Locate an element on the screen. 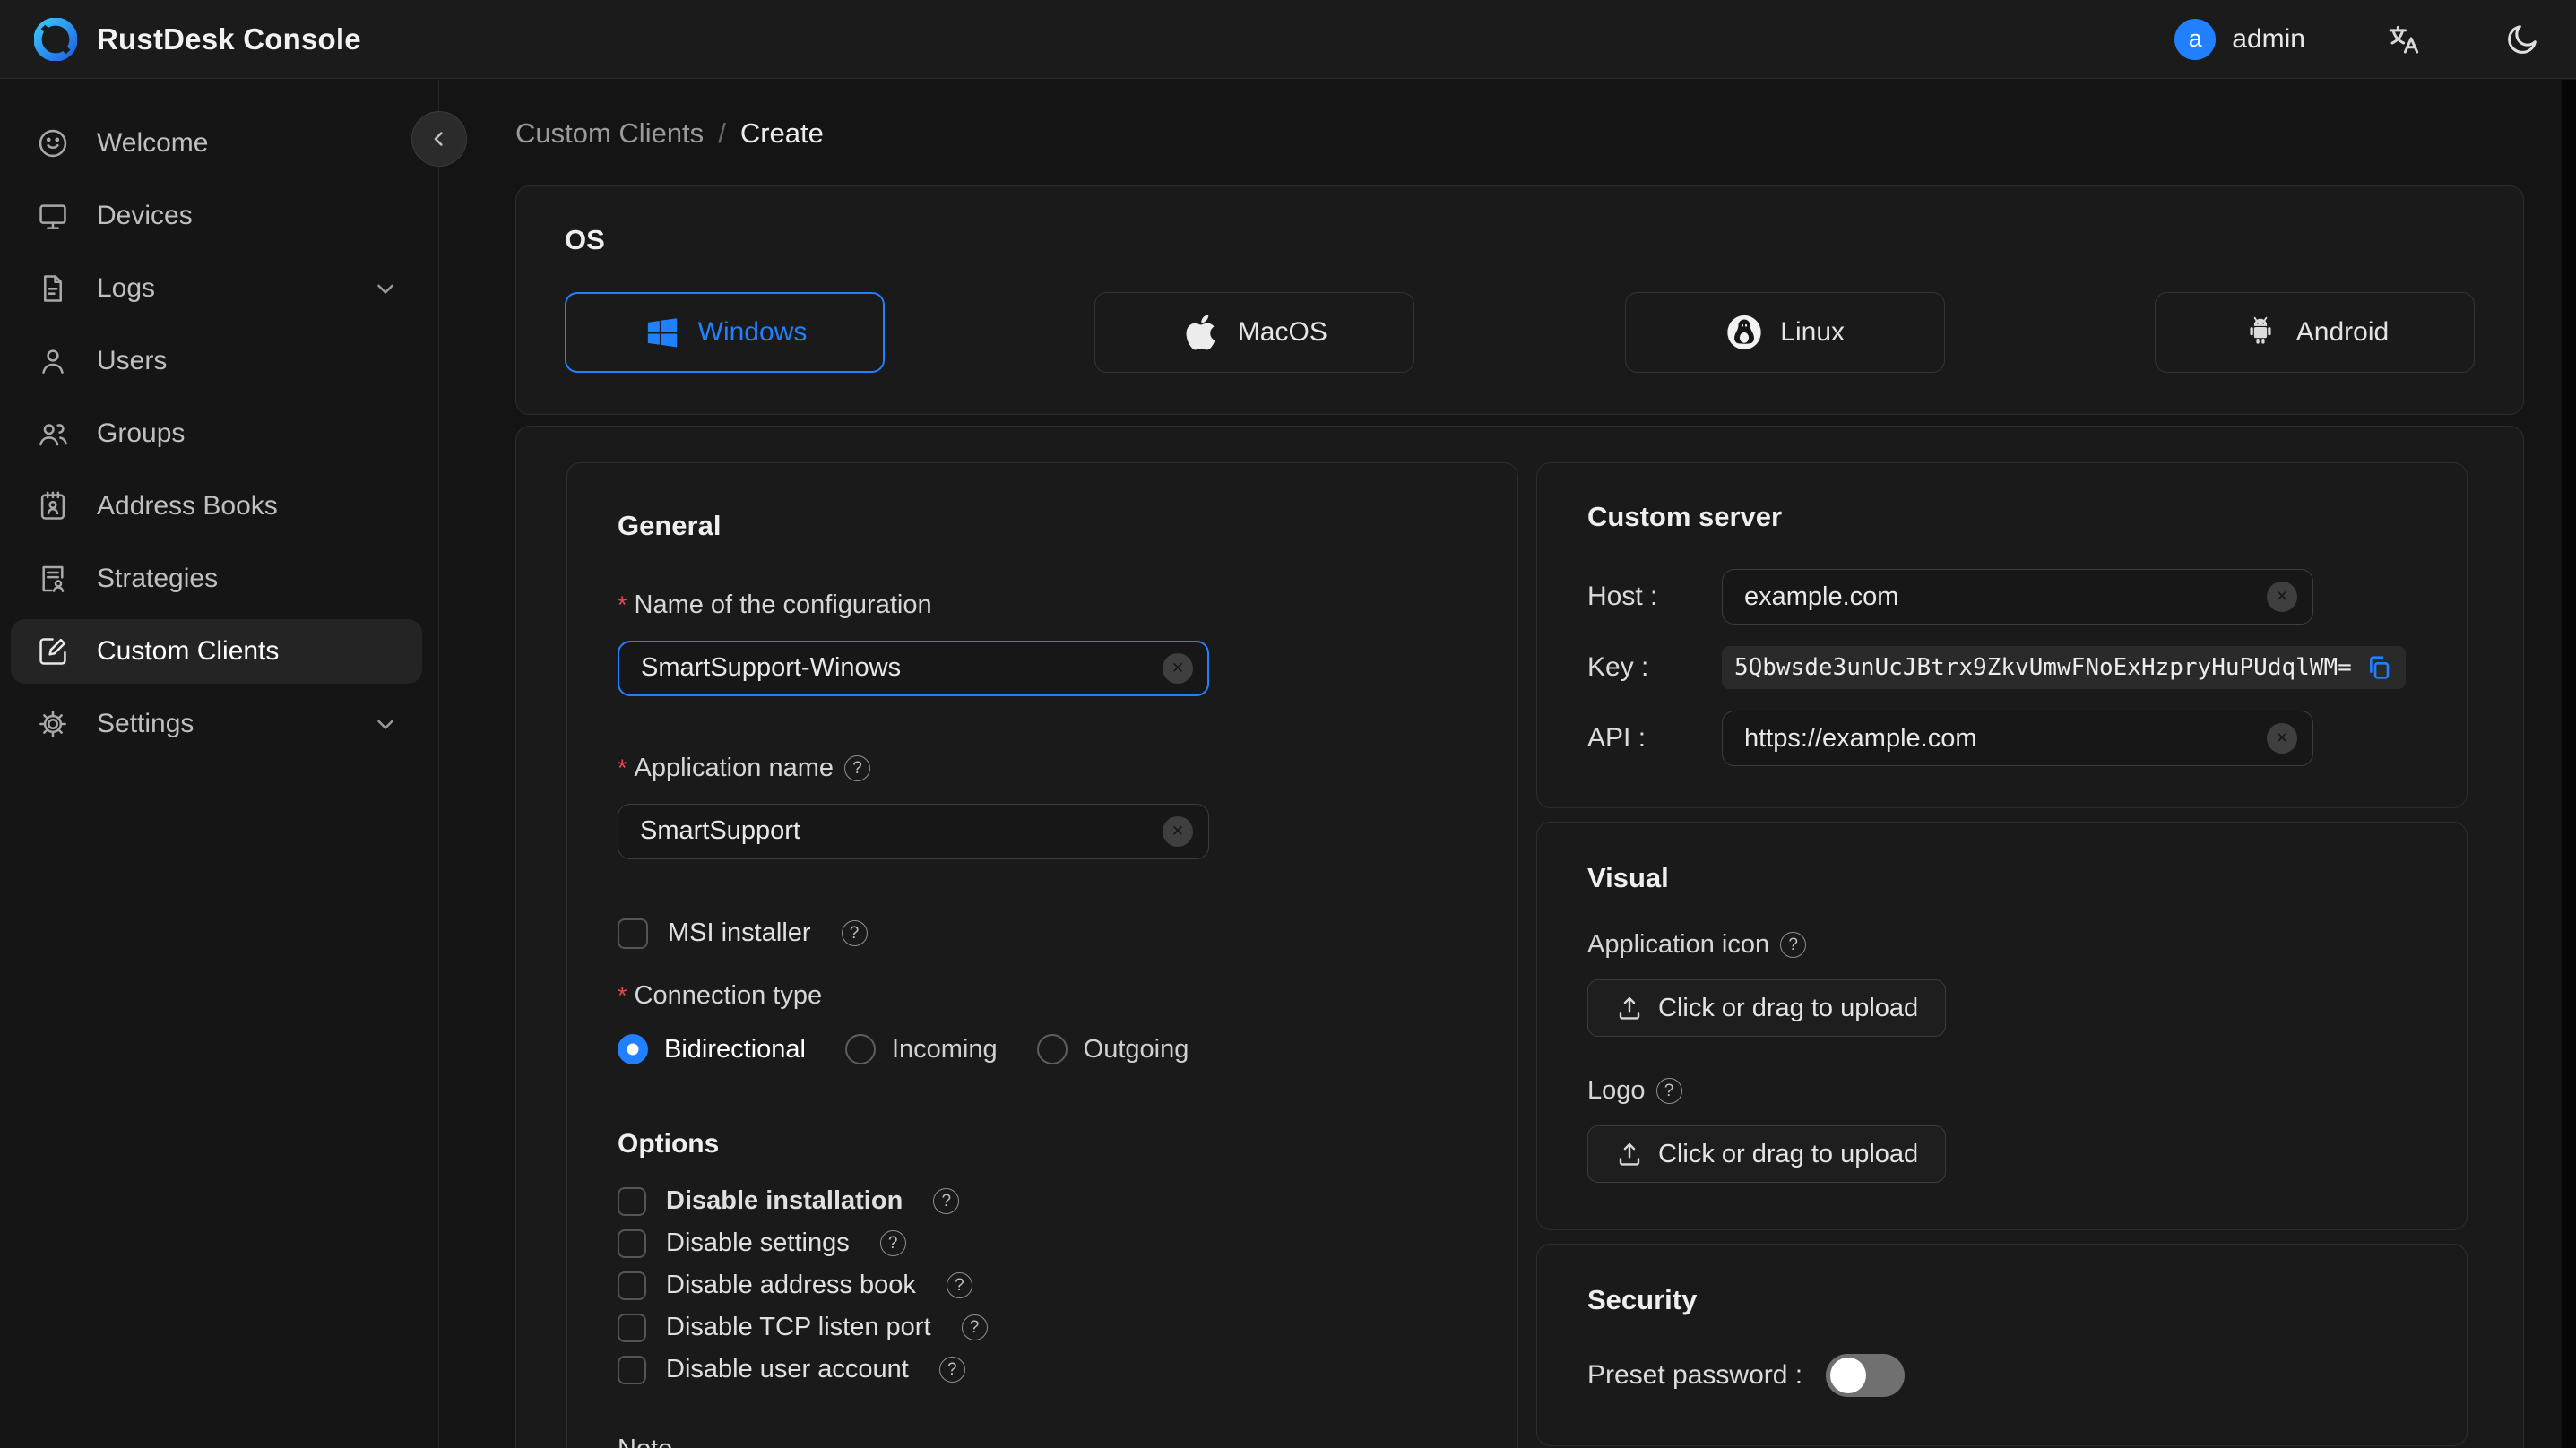  document-icon is located at coordinates (53, 289).